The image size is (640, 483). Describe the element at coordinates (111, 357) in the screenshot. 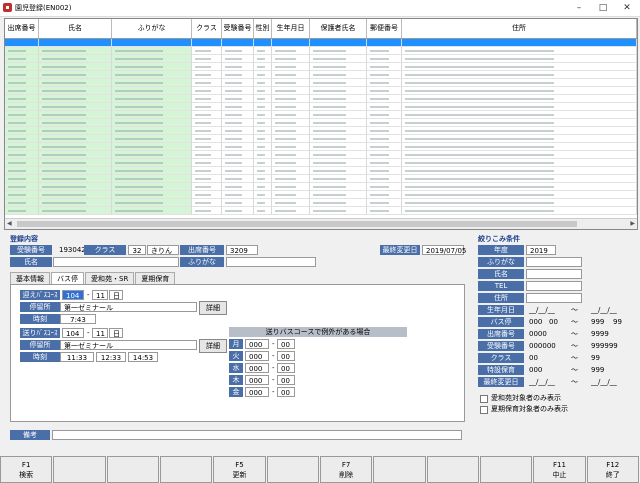

I see `drop-time-2: 12:33` at that location.